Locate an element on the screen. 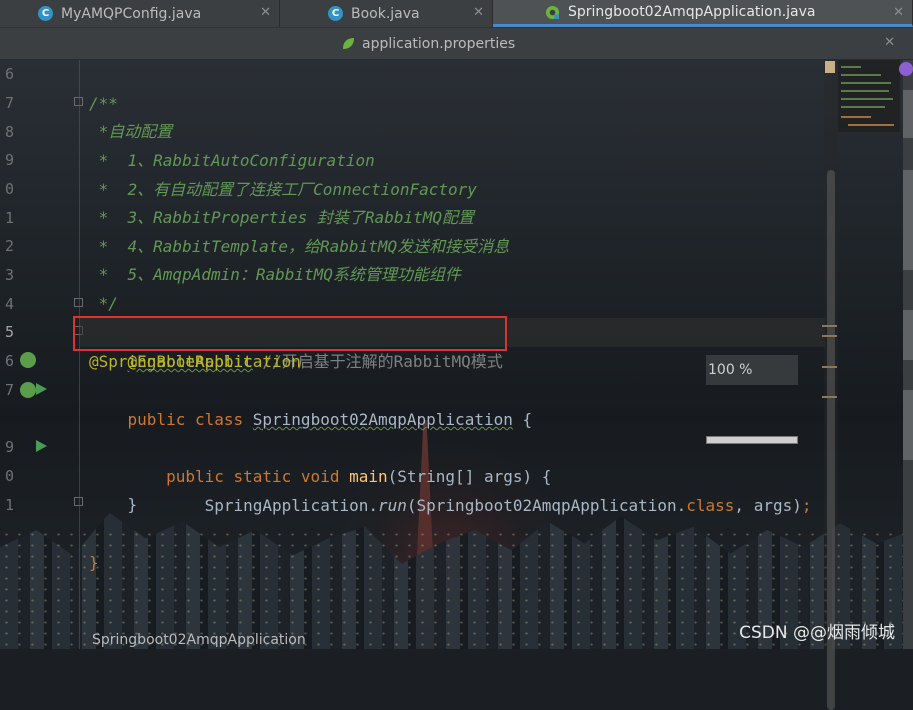  right-tool-strip is located at coordinates (906, 354).